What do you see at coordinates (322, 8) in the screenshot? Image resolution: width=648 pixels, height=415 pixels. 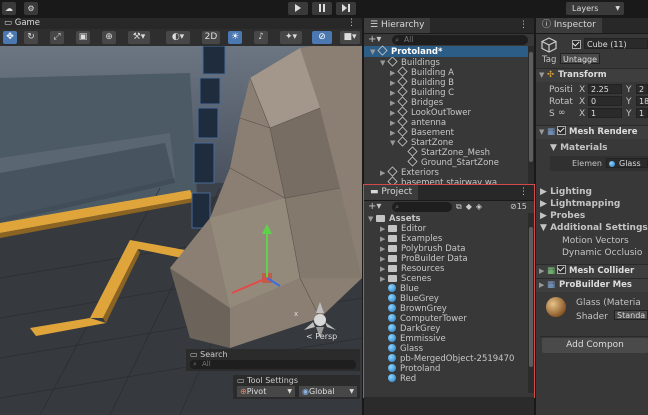 I see `pause-button` at bounding box center [322, 8].